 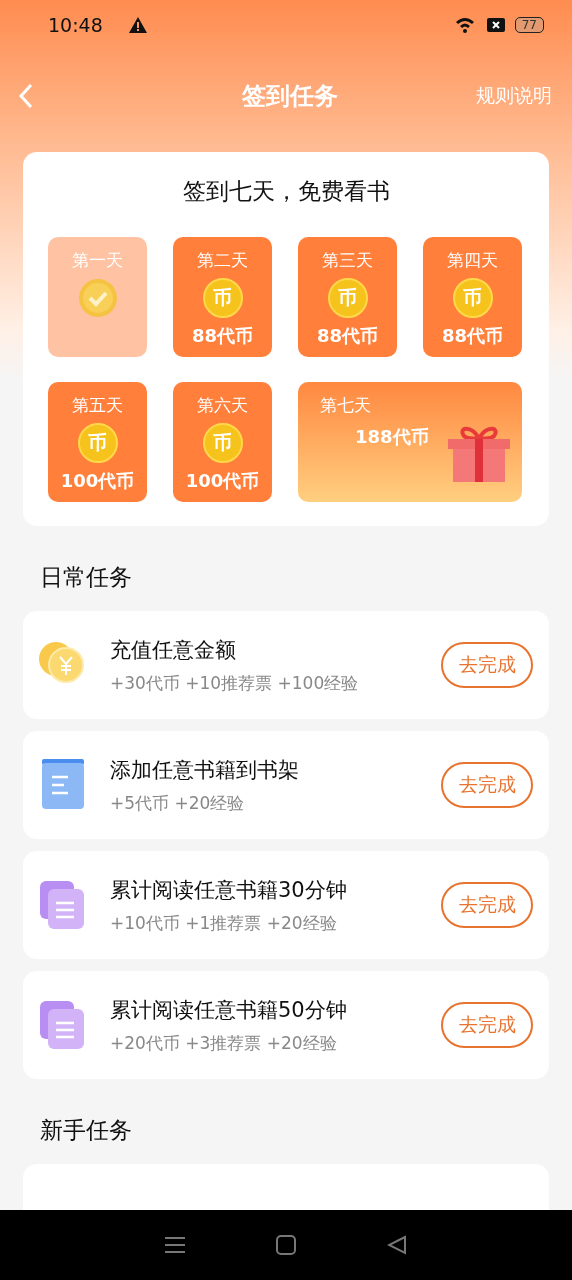 What do you see at coordinates (229, 1010) in the screenshot?
I see `task-name: 累计阅读任意书籍50分钟` at bounding box center [229, 1010].